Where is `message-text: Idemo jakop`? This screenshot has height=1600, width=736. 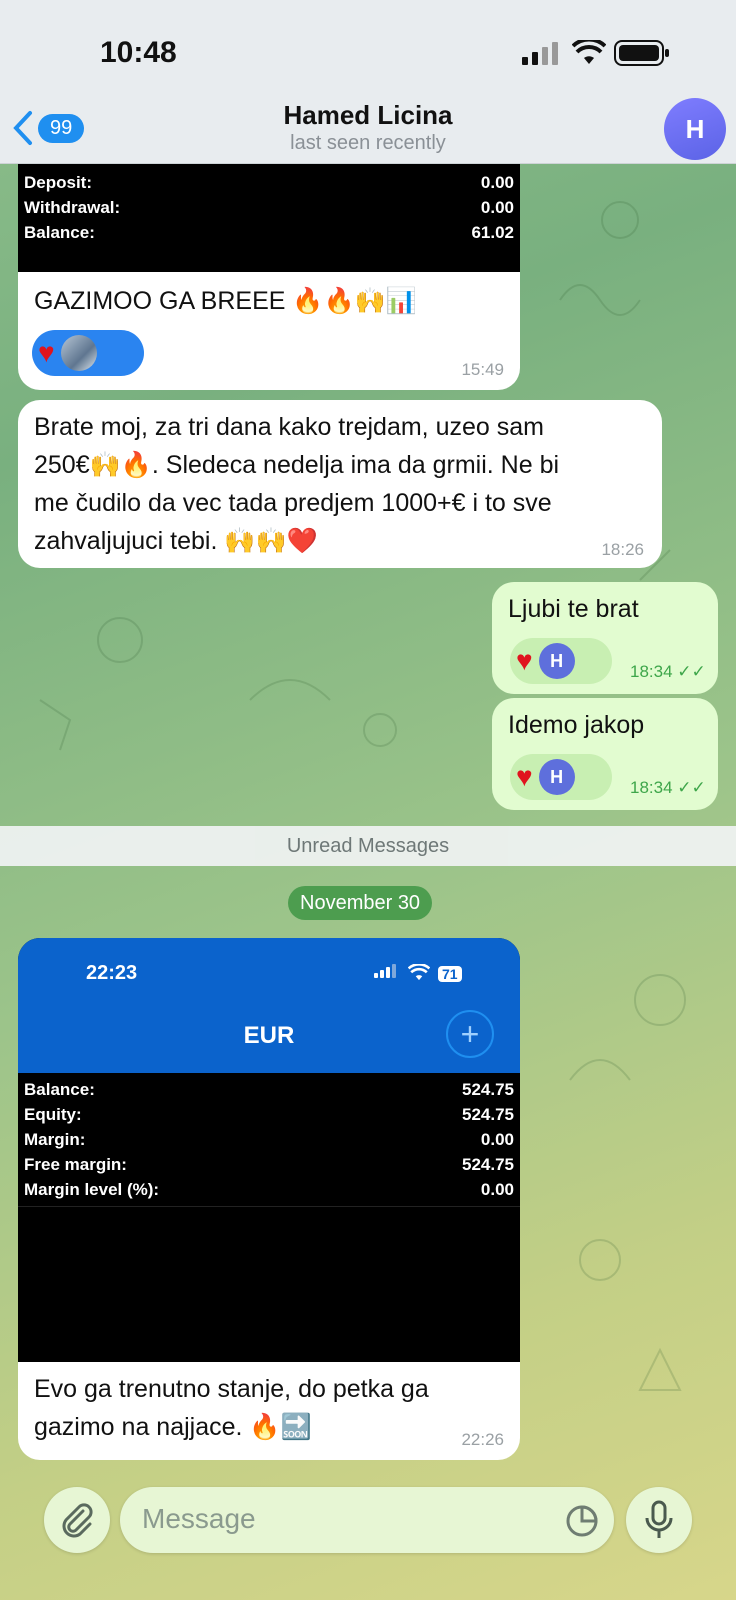
message-text: Idemo jakop is located at coordinates (576, 725).